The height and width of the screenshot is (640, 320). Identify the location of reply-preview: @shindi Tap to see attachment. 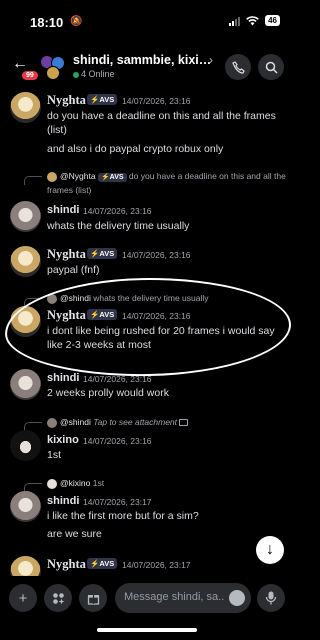
(167, 422).